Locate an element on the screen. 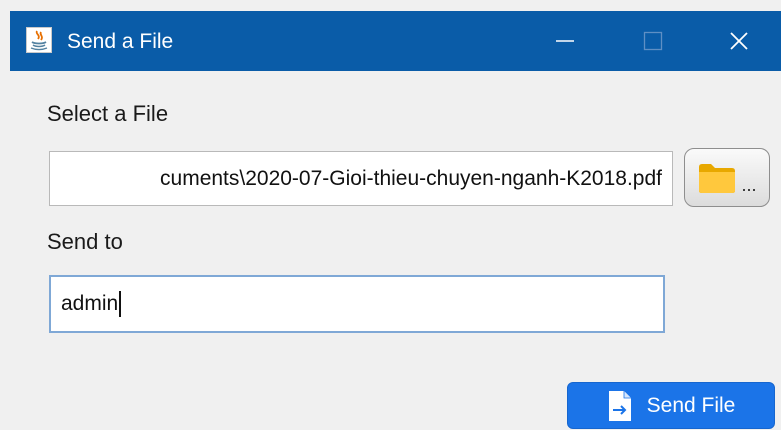 This screenshot has height=430, width=781. window-title: Send a File is located at coordinates (120, 41).